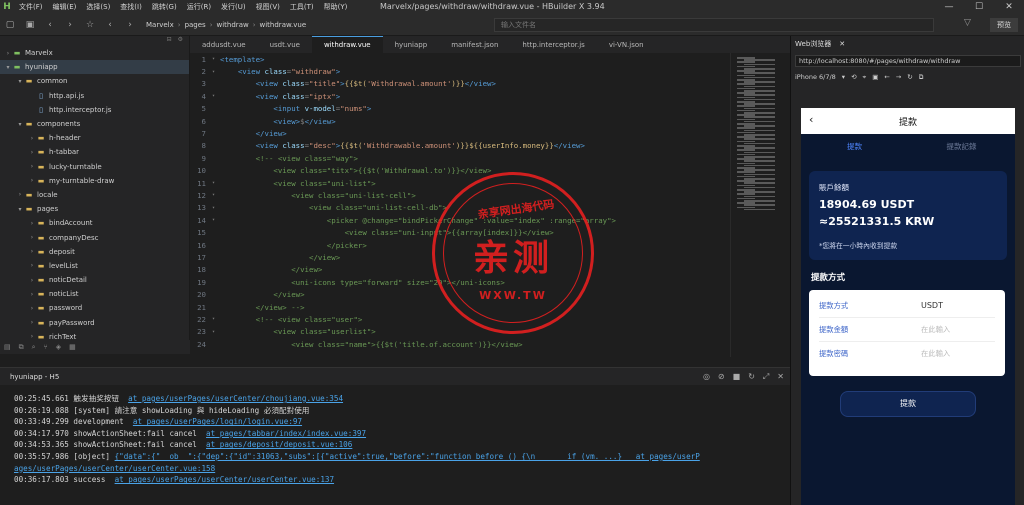  What do you see at coordinates (180, 41) in the screenshot?
I see `settings-icon: ⚙` at bounding box center [180, 41].